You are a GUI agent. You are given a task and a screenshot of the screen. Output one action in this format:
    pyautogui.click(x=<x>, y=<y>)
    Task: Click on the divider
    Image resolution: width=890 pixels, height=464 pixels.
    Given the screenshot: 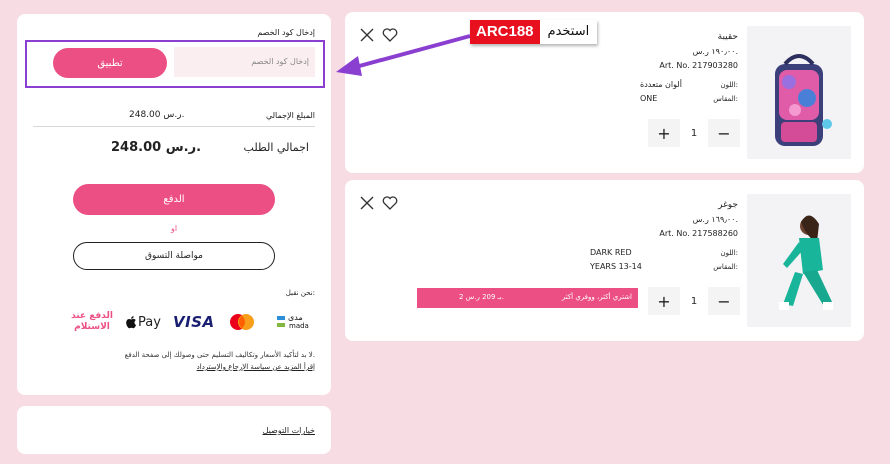 What is the action you would take?
    pyautogui.click(x=174, y=126)
    